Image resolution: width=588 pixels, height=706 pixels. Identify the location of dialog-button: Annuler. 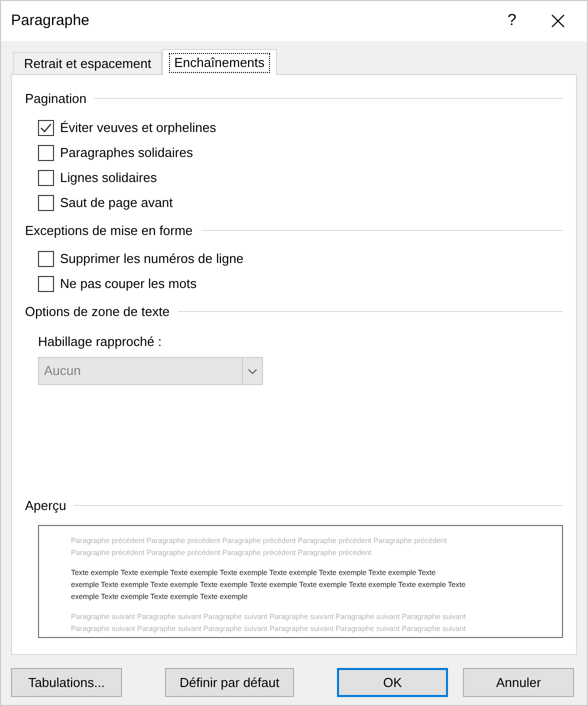
(518, 682).